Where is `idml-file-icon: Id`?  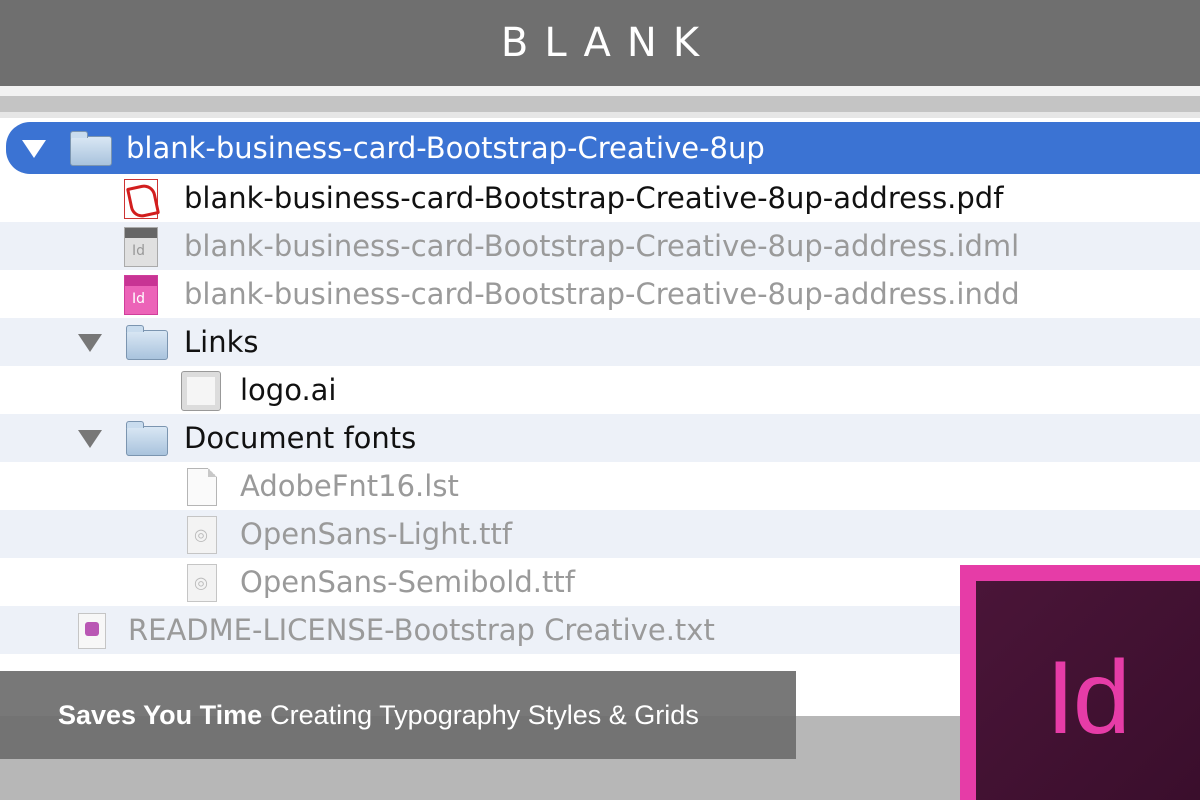
idml-file-icon: Id is located at coordinates (141, 247).